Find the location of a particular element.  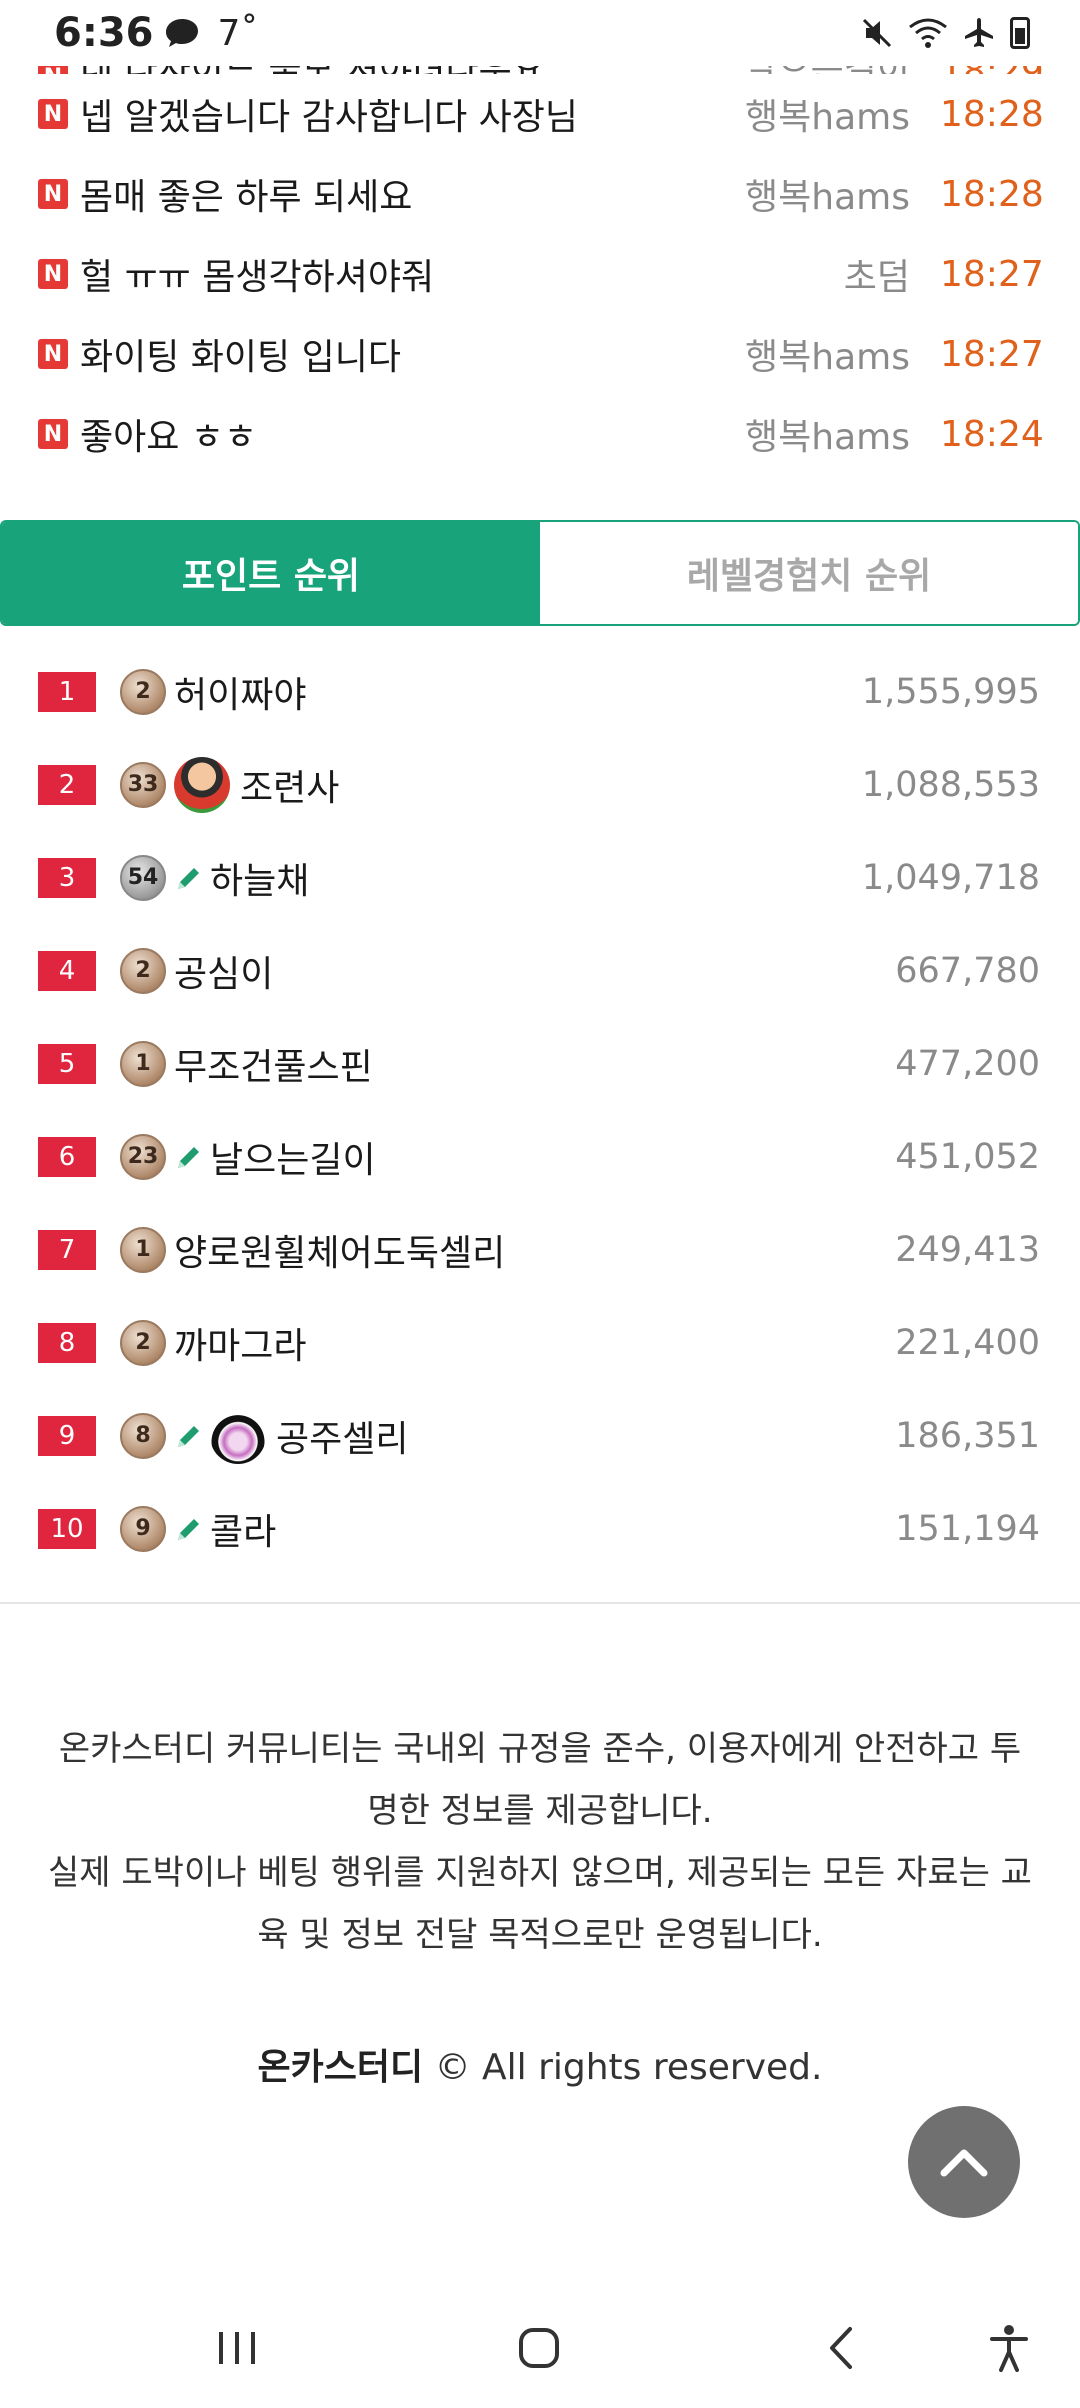

status-right is located at coordinates (945, 33).